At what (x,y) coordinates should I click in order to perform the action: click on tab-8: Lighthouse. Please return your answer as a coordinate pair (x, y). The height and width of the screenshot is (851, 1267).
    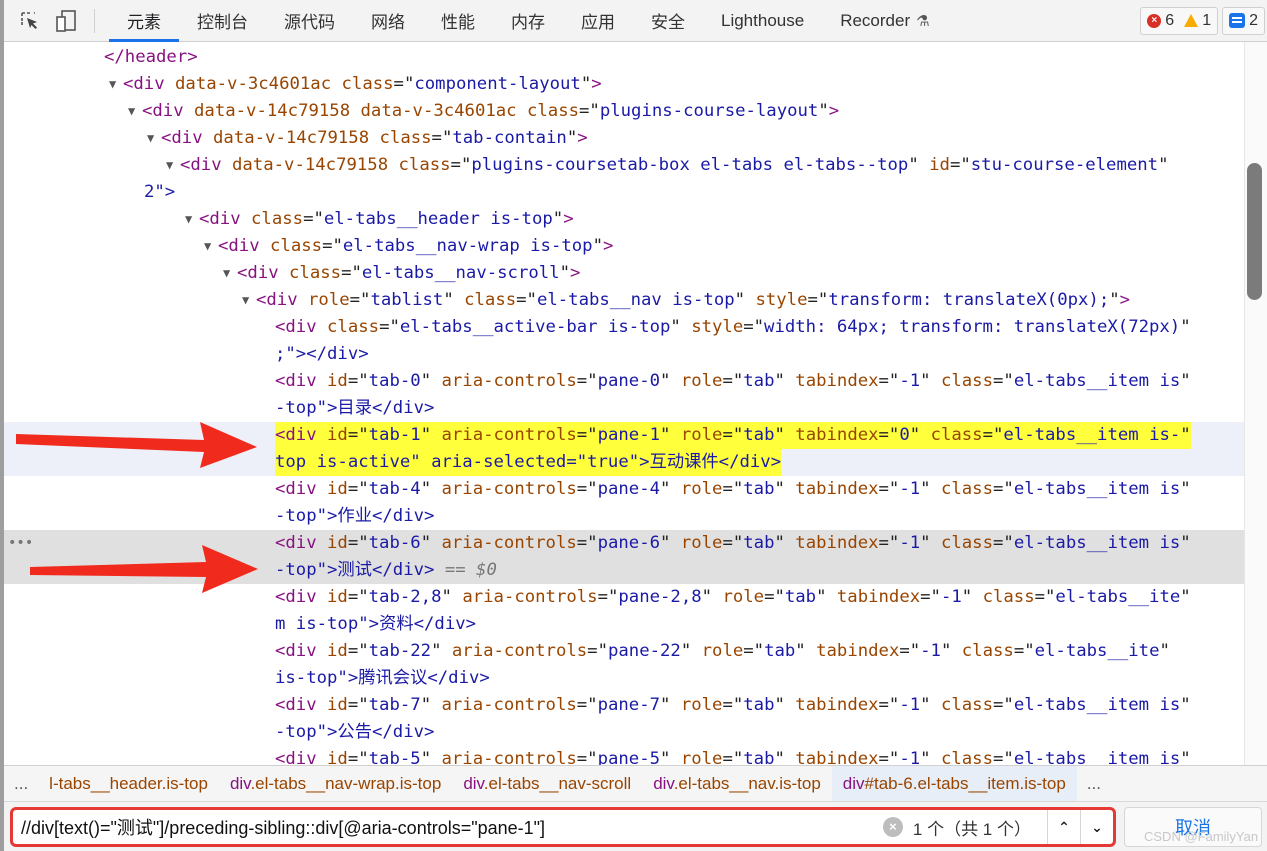
    Looking at the image, I should click on (762, 21).